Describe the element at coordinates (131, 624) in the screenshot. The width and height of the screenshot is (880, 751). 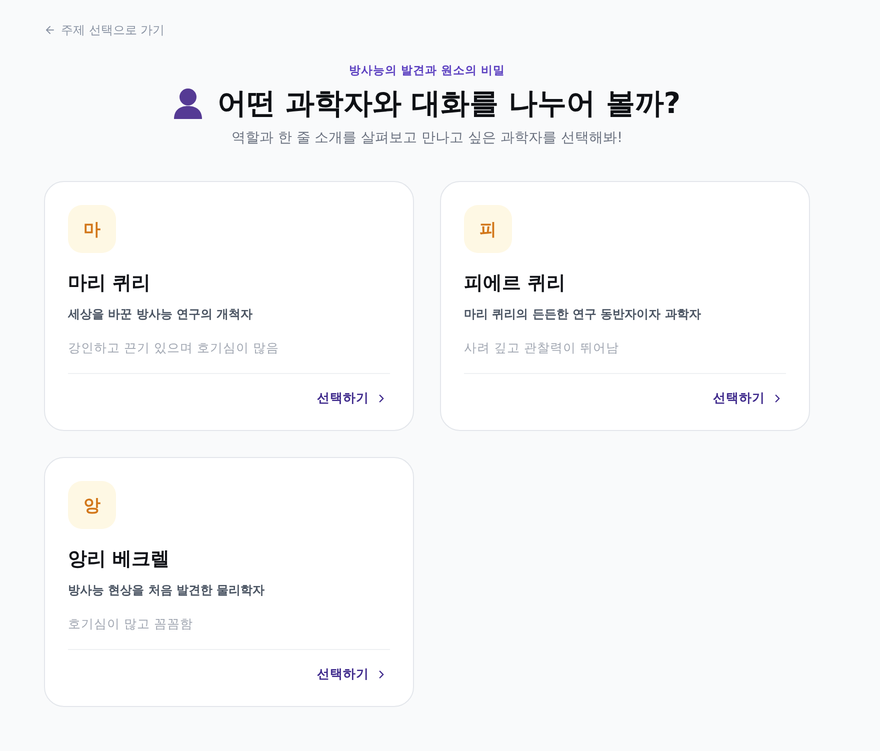
I see `scientist-traits: 호기심이 많고 꼼꼼함` at that location.